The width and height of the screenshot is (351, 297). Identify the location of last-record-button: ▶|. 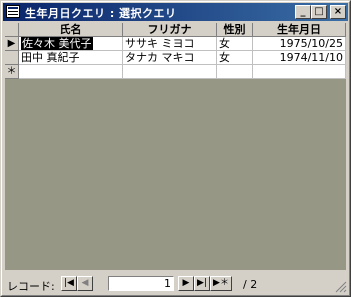
(202, 283).